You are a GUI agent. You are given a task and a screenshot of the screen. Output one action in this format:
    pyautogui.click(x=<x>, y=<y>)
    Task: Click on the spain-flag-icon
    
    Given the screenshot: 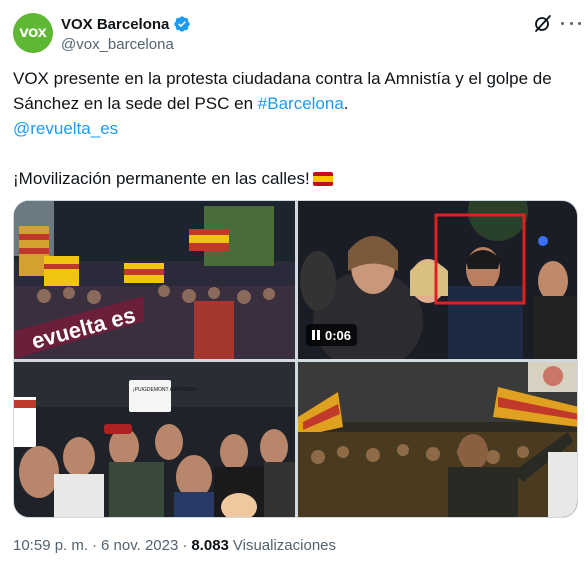 What is the action you would take?
    pyautogui.click(x=322, y=179)
    